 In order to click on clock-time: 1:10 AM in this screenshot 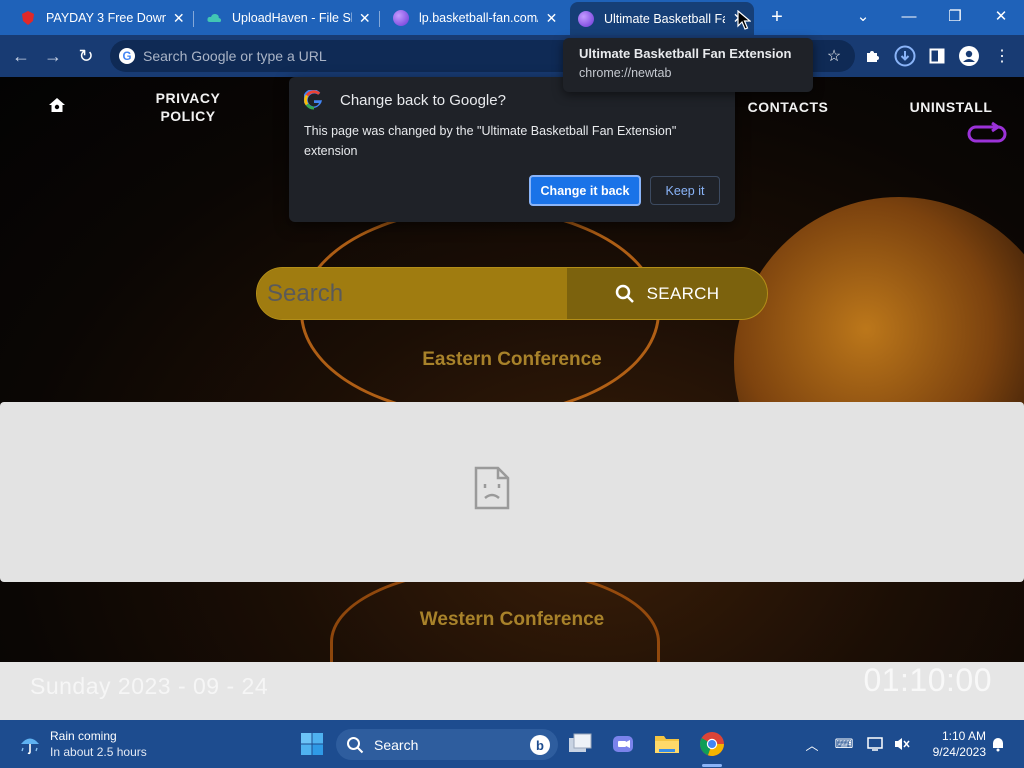, I will do `click(963, 736)`.